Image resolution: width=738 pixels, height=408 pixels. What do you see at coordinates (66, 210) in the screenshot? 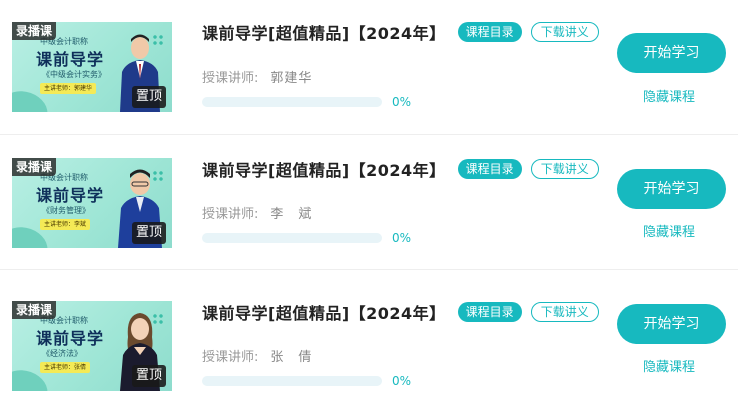
I see `thumb-tagline: 《财务管理》` at bounding box center [66, 210].